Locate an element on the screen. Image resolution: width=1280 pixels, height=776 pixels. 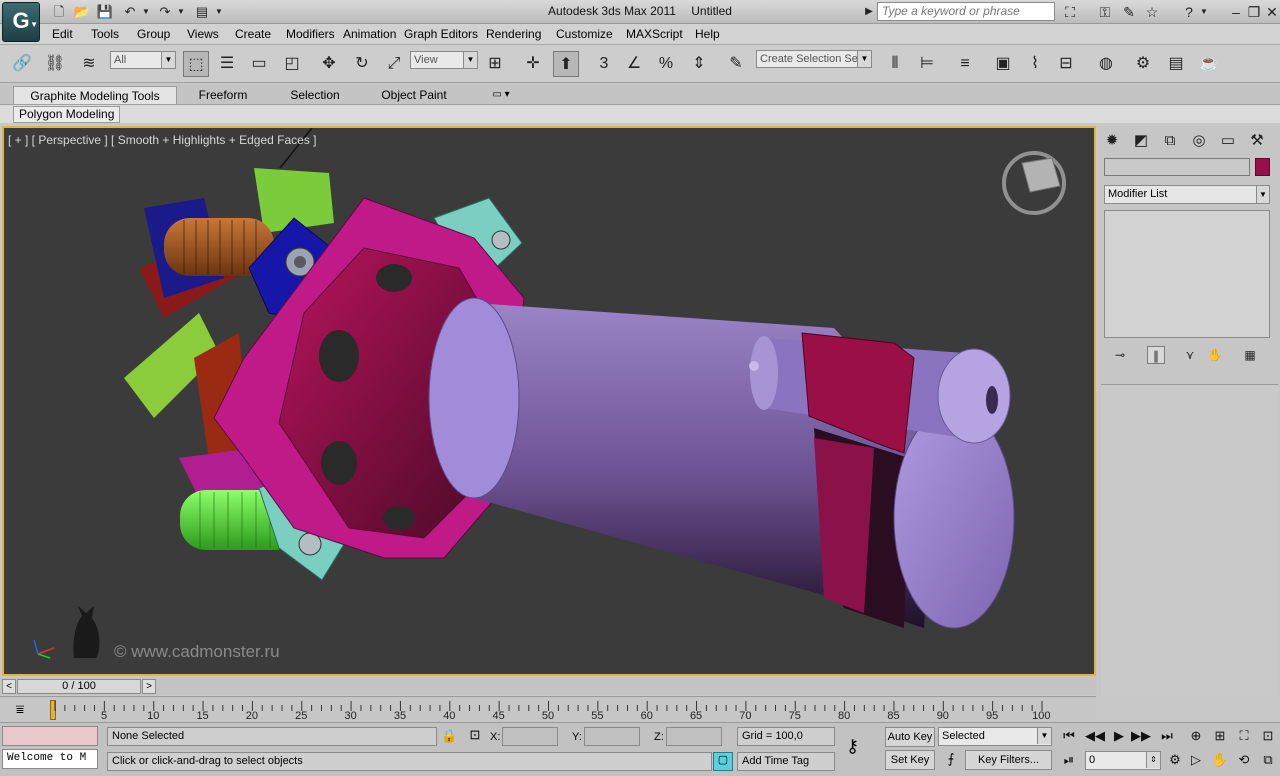
hierarchy-panel-icon: ⧉ is located at coordinates (1170, 141).